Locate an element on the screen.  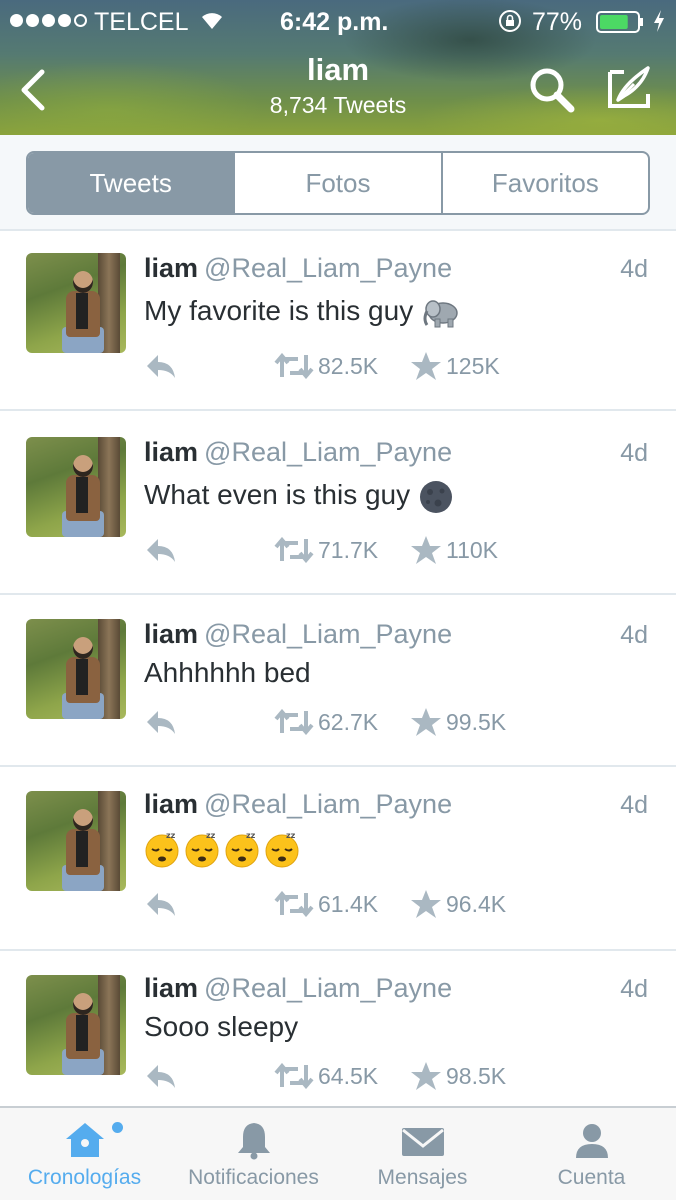
favorite-button: 110K is located at coordinates (454, 550).